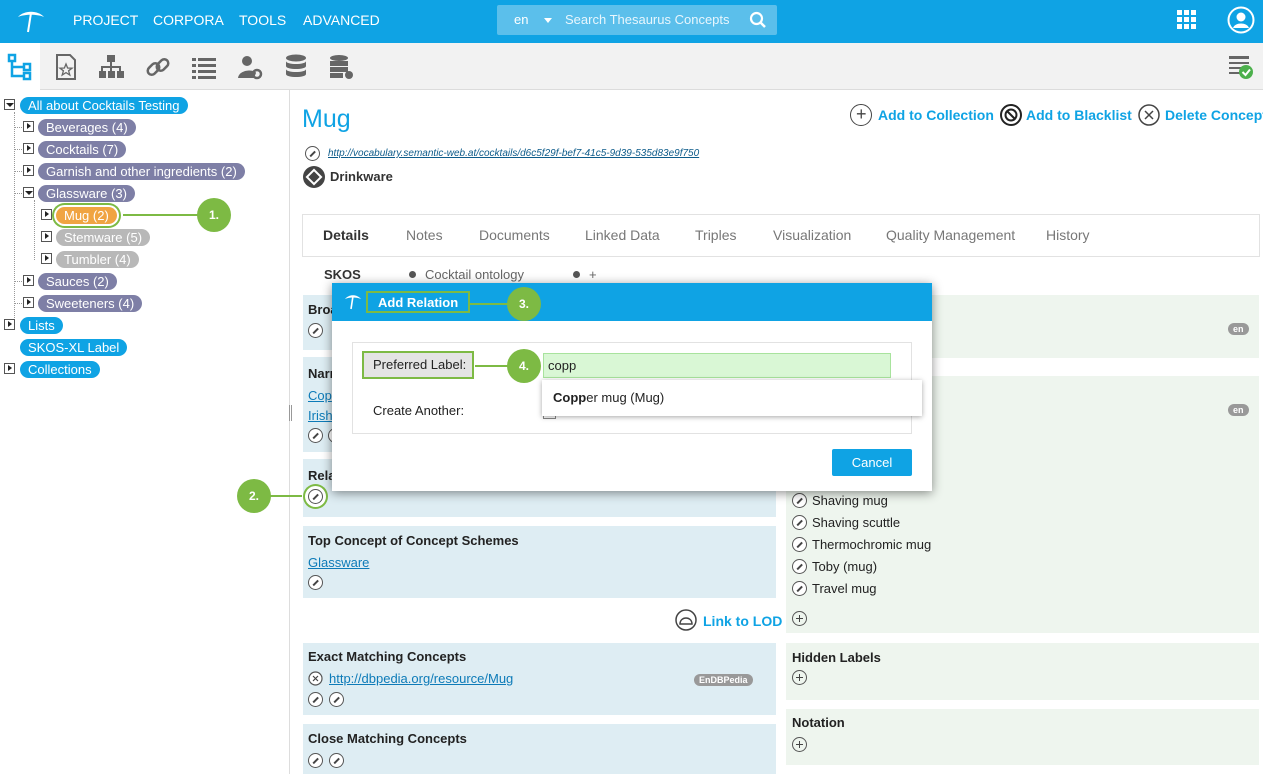 Image resolution: width=1263 pixels, height=774 pixels. I want to click on search-language-select: en, so click(521, 19).